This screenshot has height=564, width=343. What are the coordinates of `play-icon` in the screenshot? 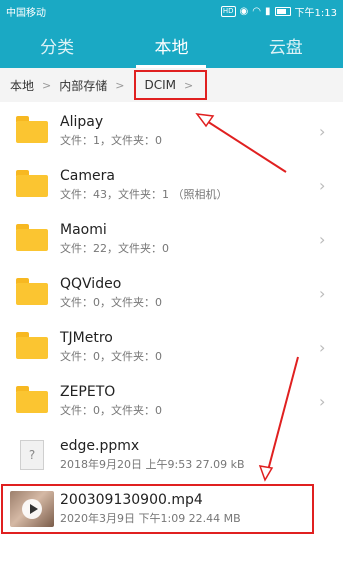 It's located at (32, 509).